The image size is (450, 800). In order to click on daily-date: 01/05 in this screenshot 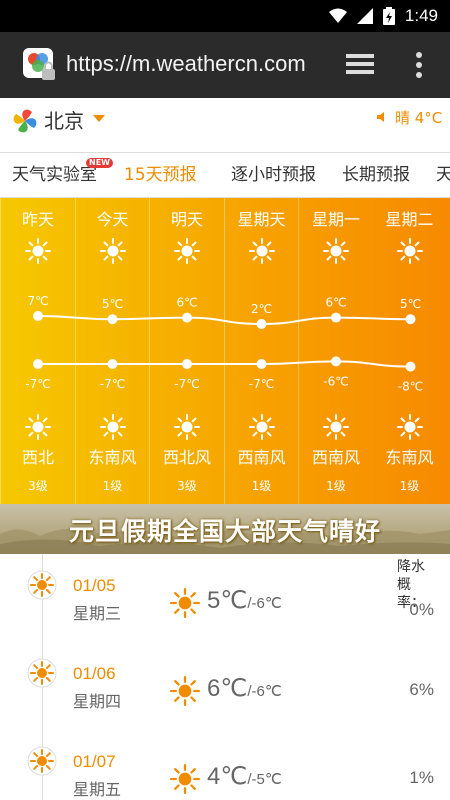, I will do `click(94, 585)`.